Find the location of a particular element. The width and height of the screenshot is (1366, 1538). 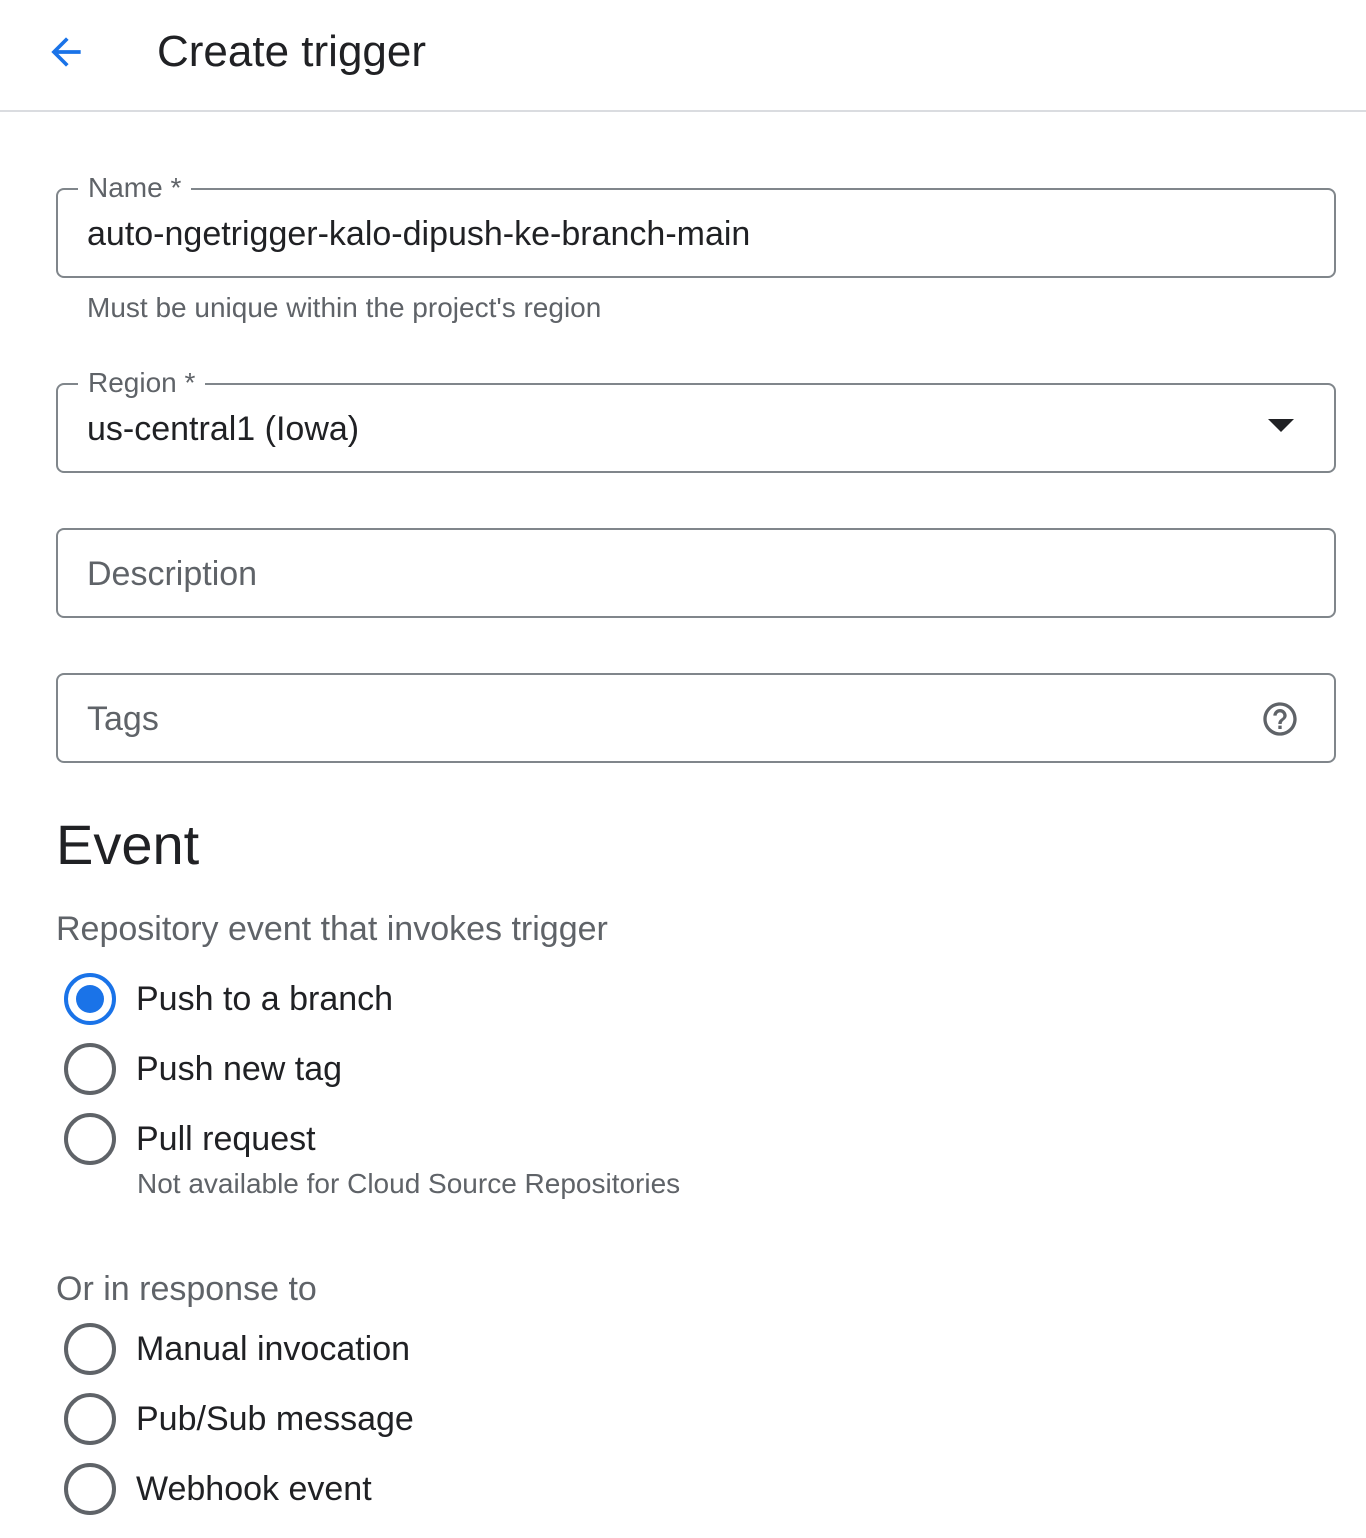

radio-label: Webhook event is located at coordinates (254, 1489).